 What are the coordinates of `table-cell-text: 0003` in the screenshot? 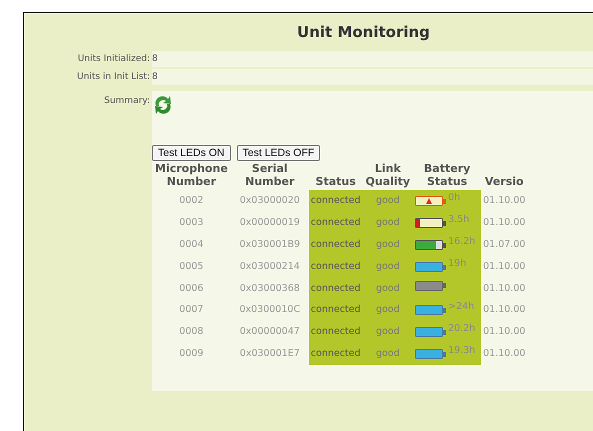 It's located at (191, 223).